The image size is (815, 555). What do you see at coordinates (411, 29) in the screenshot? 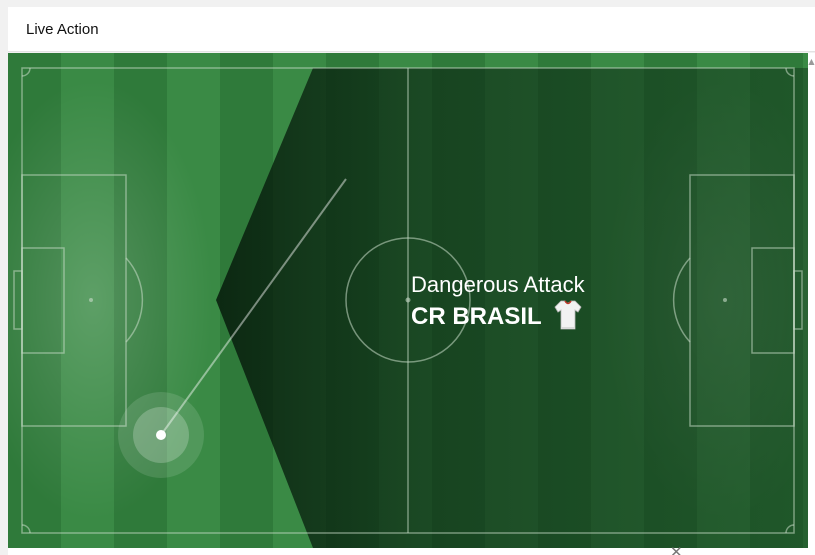
I see `panel-header: Live Action` at bounding box center [411, 29].